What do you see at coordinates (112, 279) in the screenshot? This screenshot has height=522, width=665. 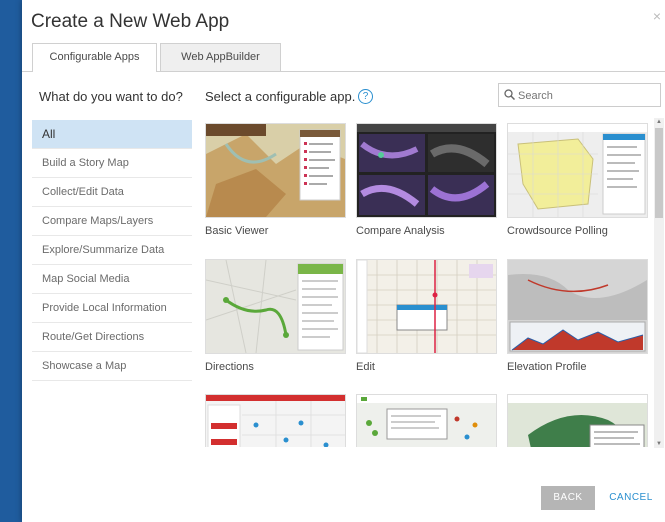 I see `sidebar-item-social: Map Social Media` at bounding box center [112, 279].